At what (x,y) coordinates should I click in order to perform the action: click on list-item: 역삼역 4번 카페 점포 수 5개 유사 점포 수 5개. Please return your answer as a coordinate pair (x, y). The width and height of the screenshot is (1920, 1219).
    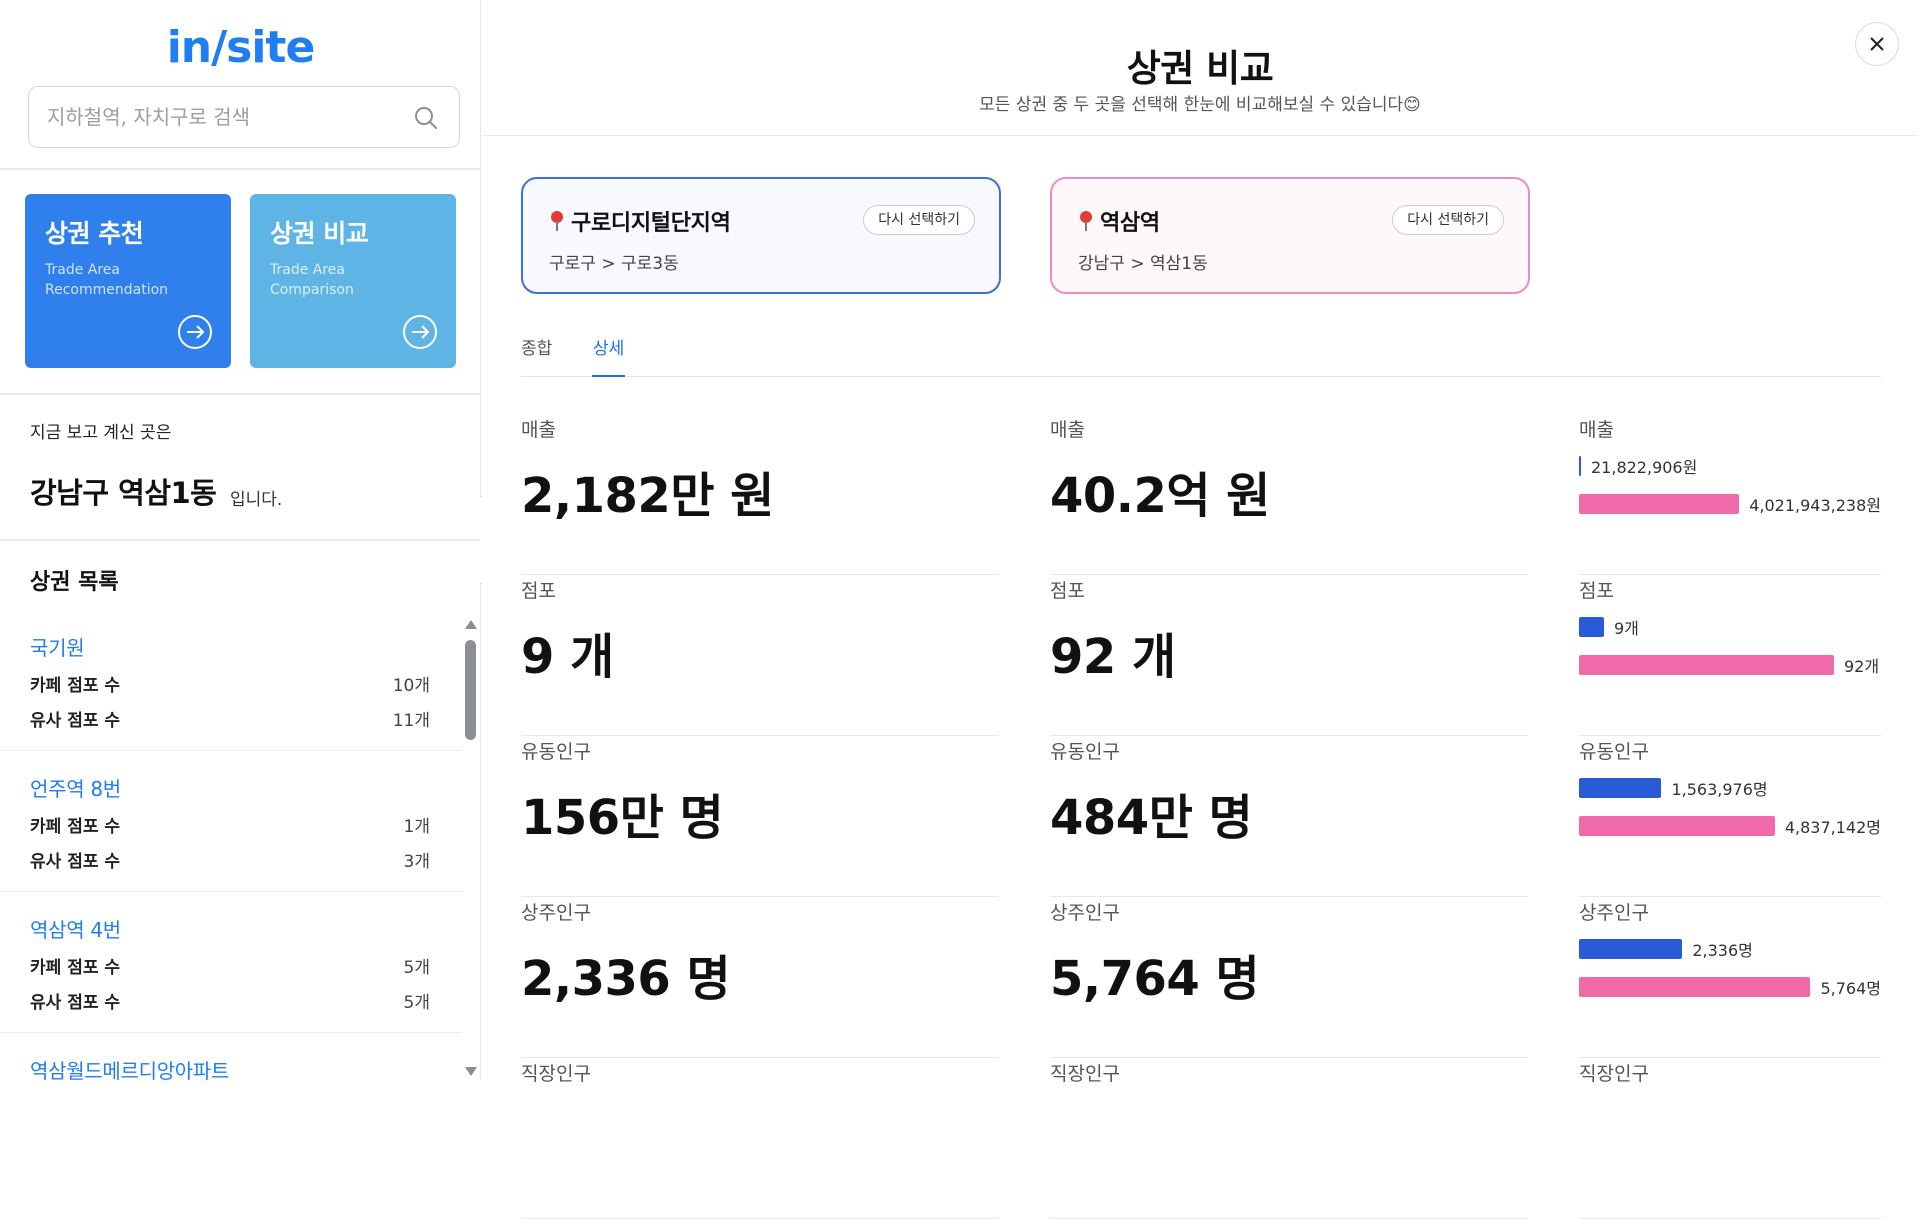
    Looking at the image, I should click on (231, 962).